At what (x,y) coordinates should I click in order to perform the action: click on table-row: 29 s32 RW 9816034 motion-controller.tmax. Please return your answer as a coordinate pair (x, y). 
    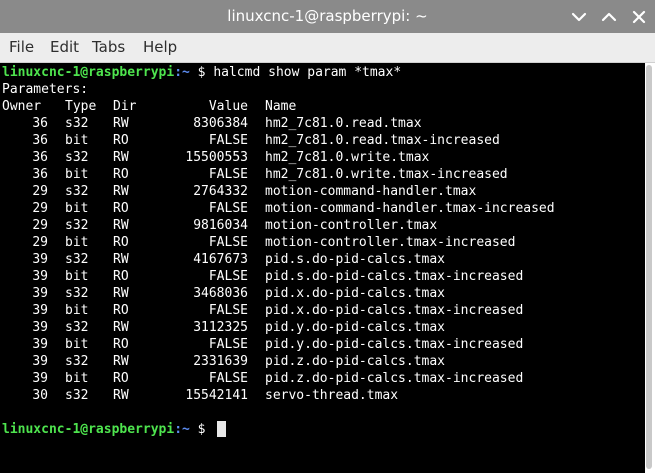
    Looking at the image, I should click on (322, 225).